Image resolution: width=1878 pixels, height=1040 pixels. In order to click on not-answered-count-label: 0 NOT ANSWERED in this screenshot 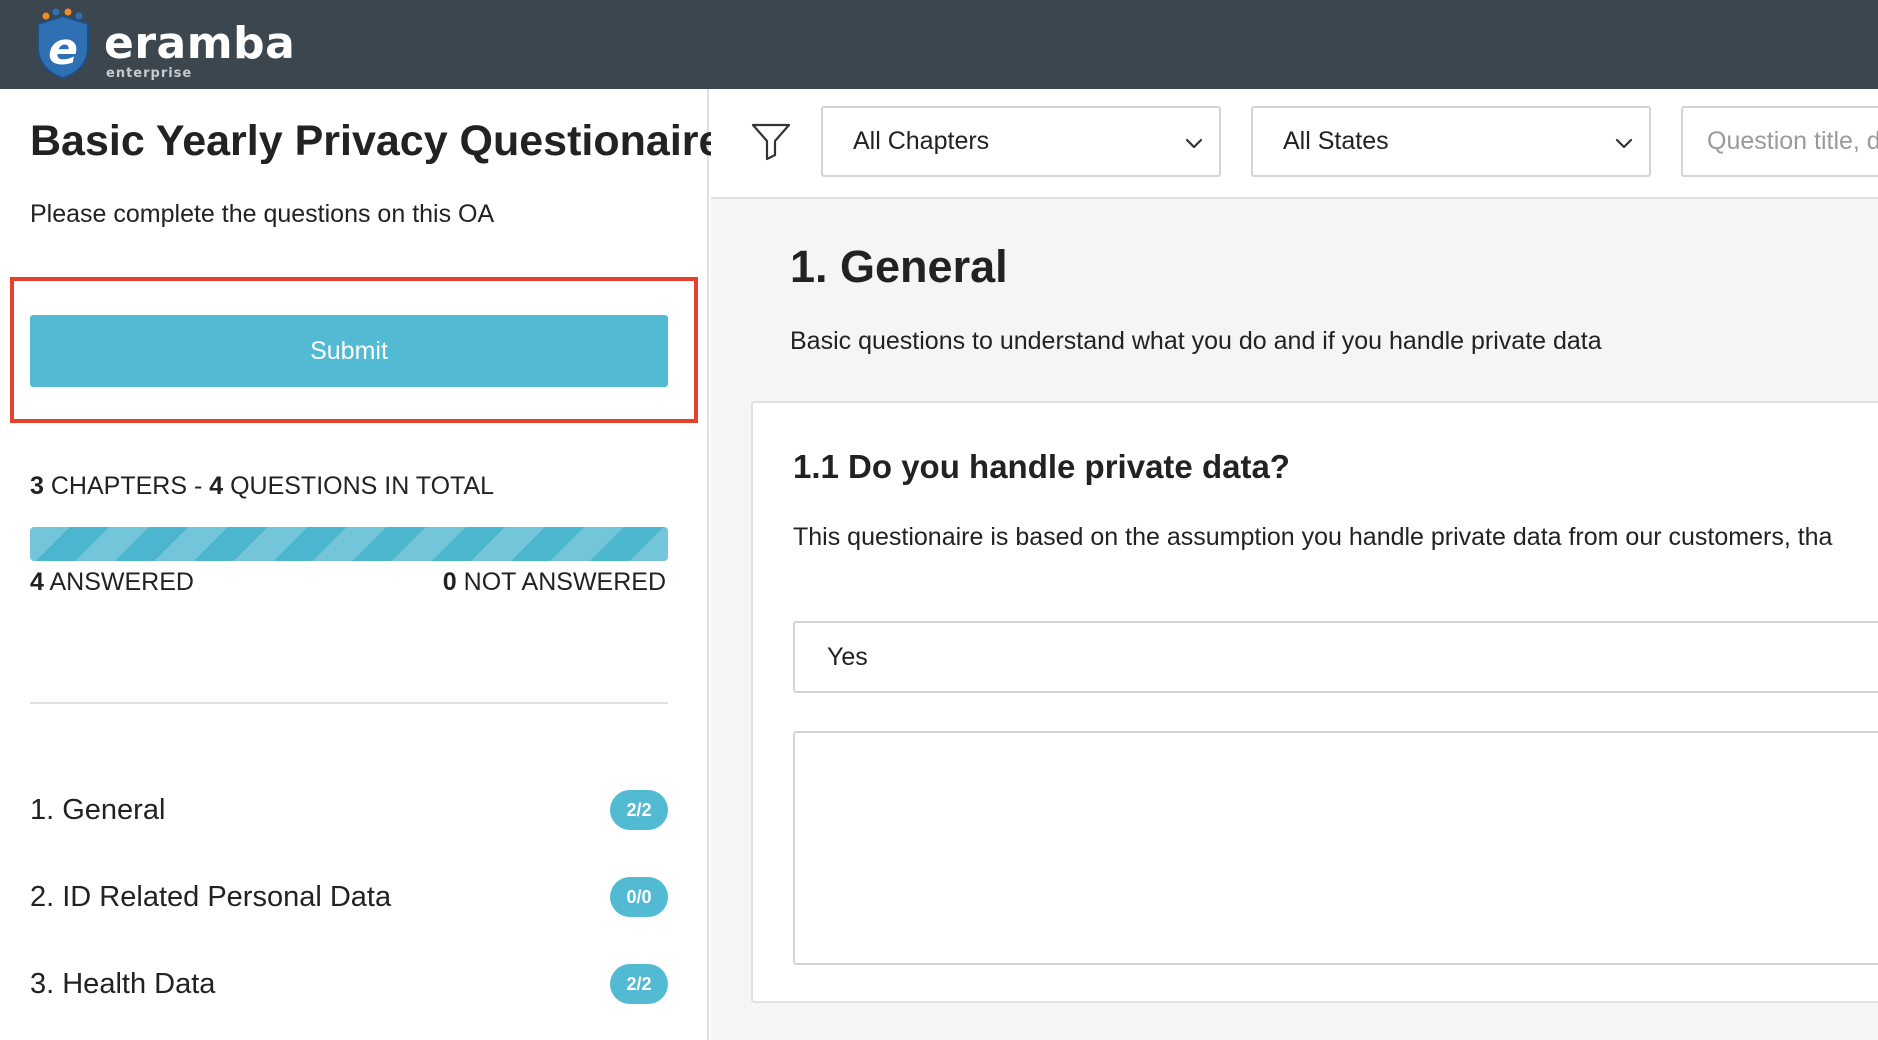, I will do `click(554, 582)`.